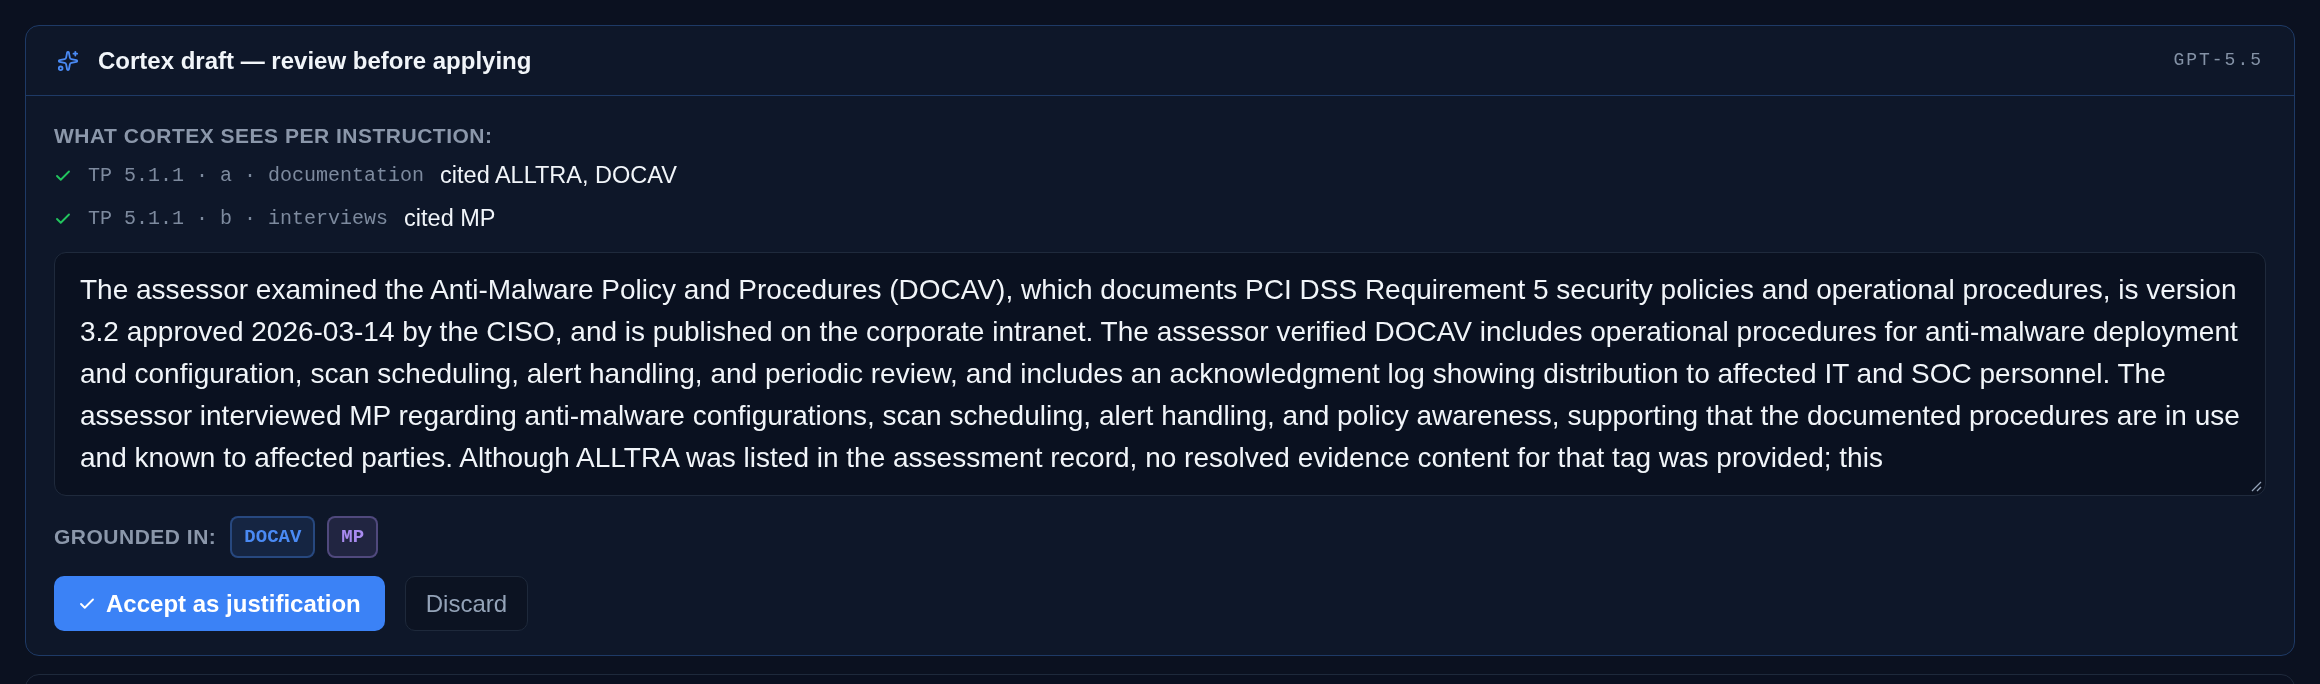  Describe the element at coordinates (68, 60) in the screenshot. I see `sparkle-icon` at that location.